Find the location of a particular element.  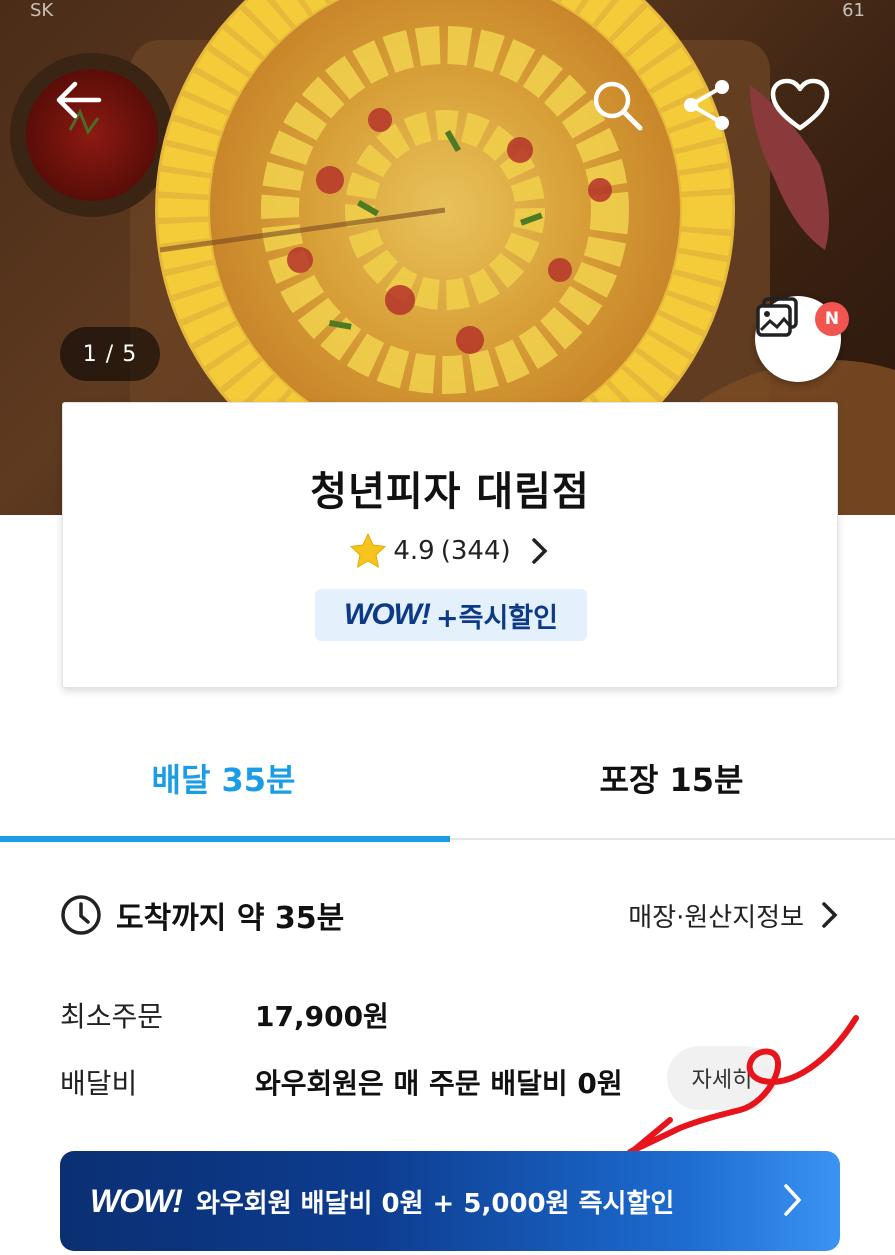

new-badge: N is located at coordinates (832, 319).